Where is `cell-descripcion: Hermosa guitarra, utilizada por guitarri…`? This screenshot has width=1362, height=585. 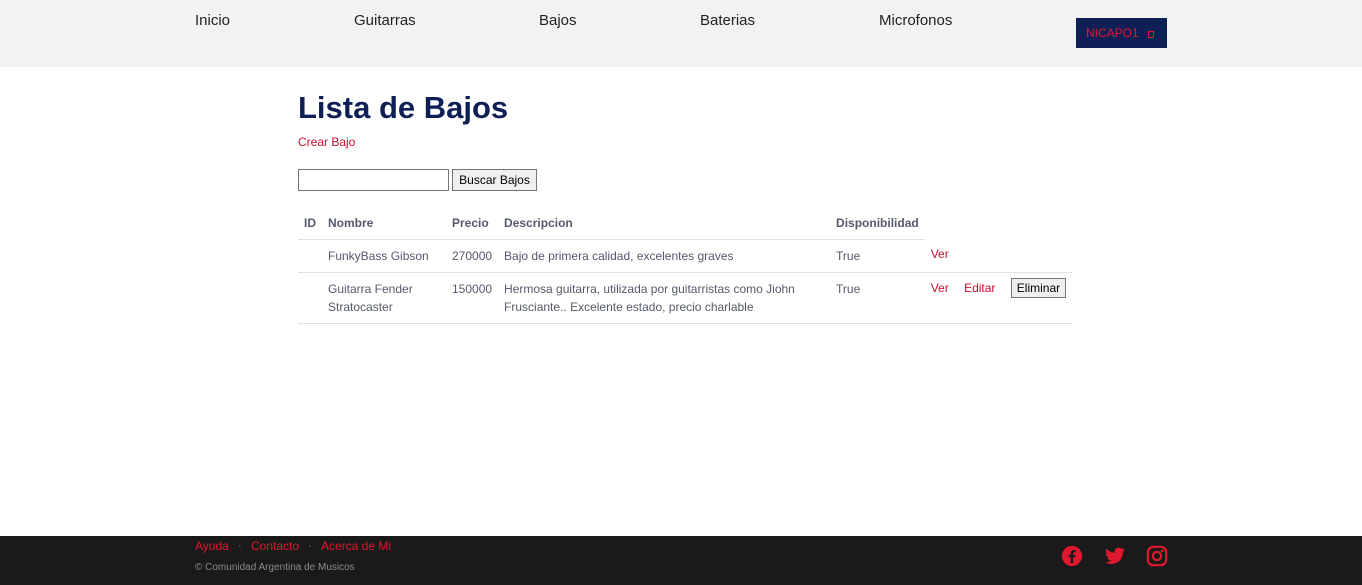 cell-descripcion: Hermosa guitarra, utilizada por guitarri… is located at coordinates (664, 297).